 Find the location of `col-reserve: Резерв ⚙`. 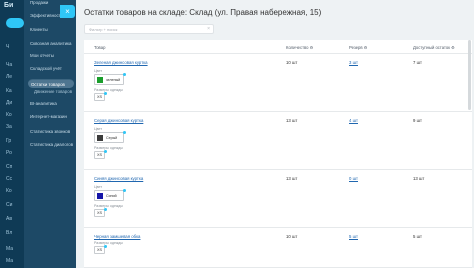

col-reserve: Резерв ⚙ is located at coordinates (358, 47).